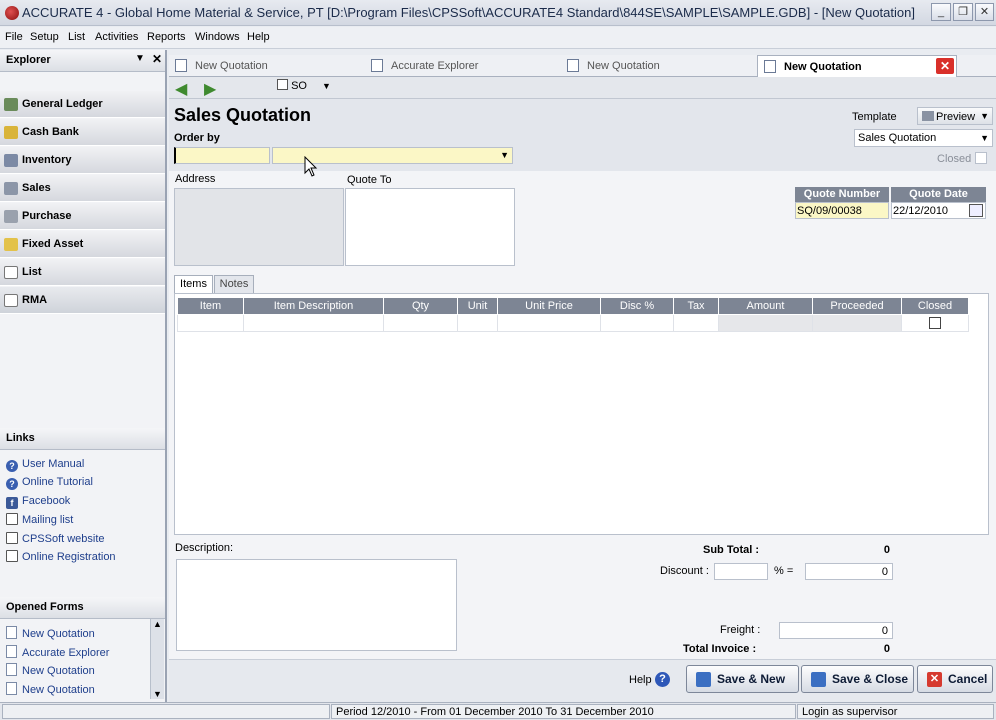 This screenshot has width=996, height=720. Describe the element at coordinates (818, 679) in the screenshot. I see `save-icon` at that location.